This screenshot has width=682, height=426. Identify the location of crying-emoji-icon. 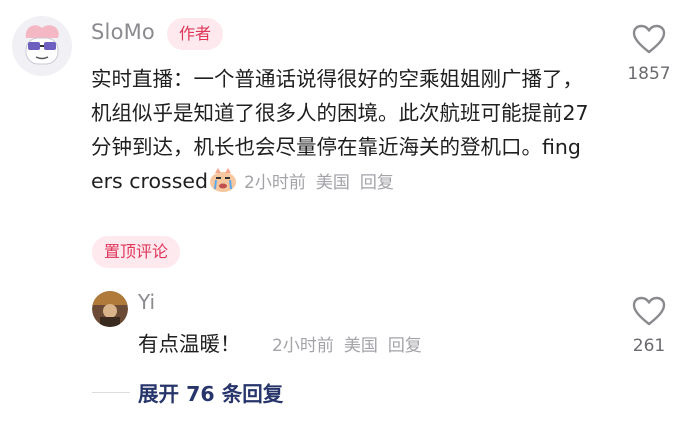
(223, 180).